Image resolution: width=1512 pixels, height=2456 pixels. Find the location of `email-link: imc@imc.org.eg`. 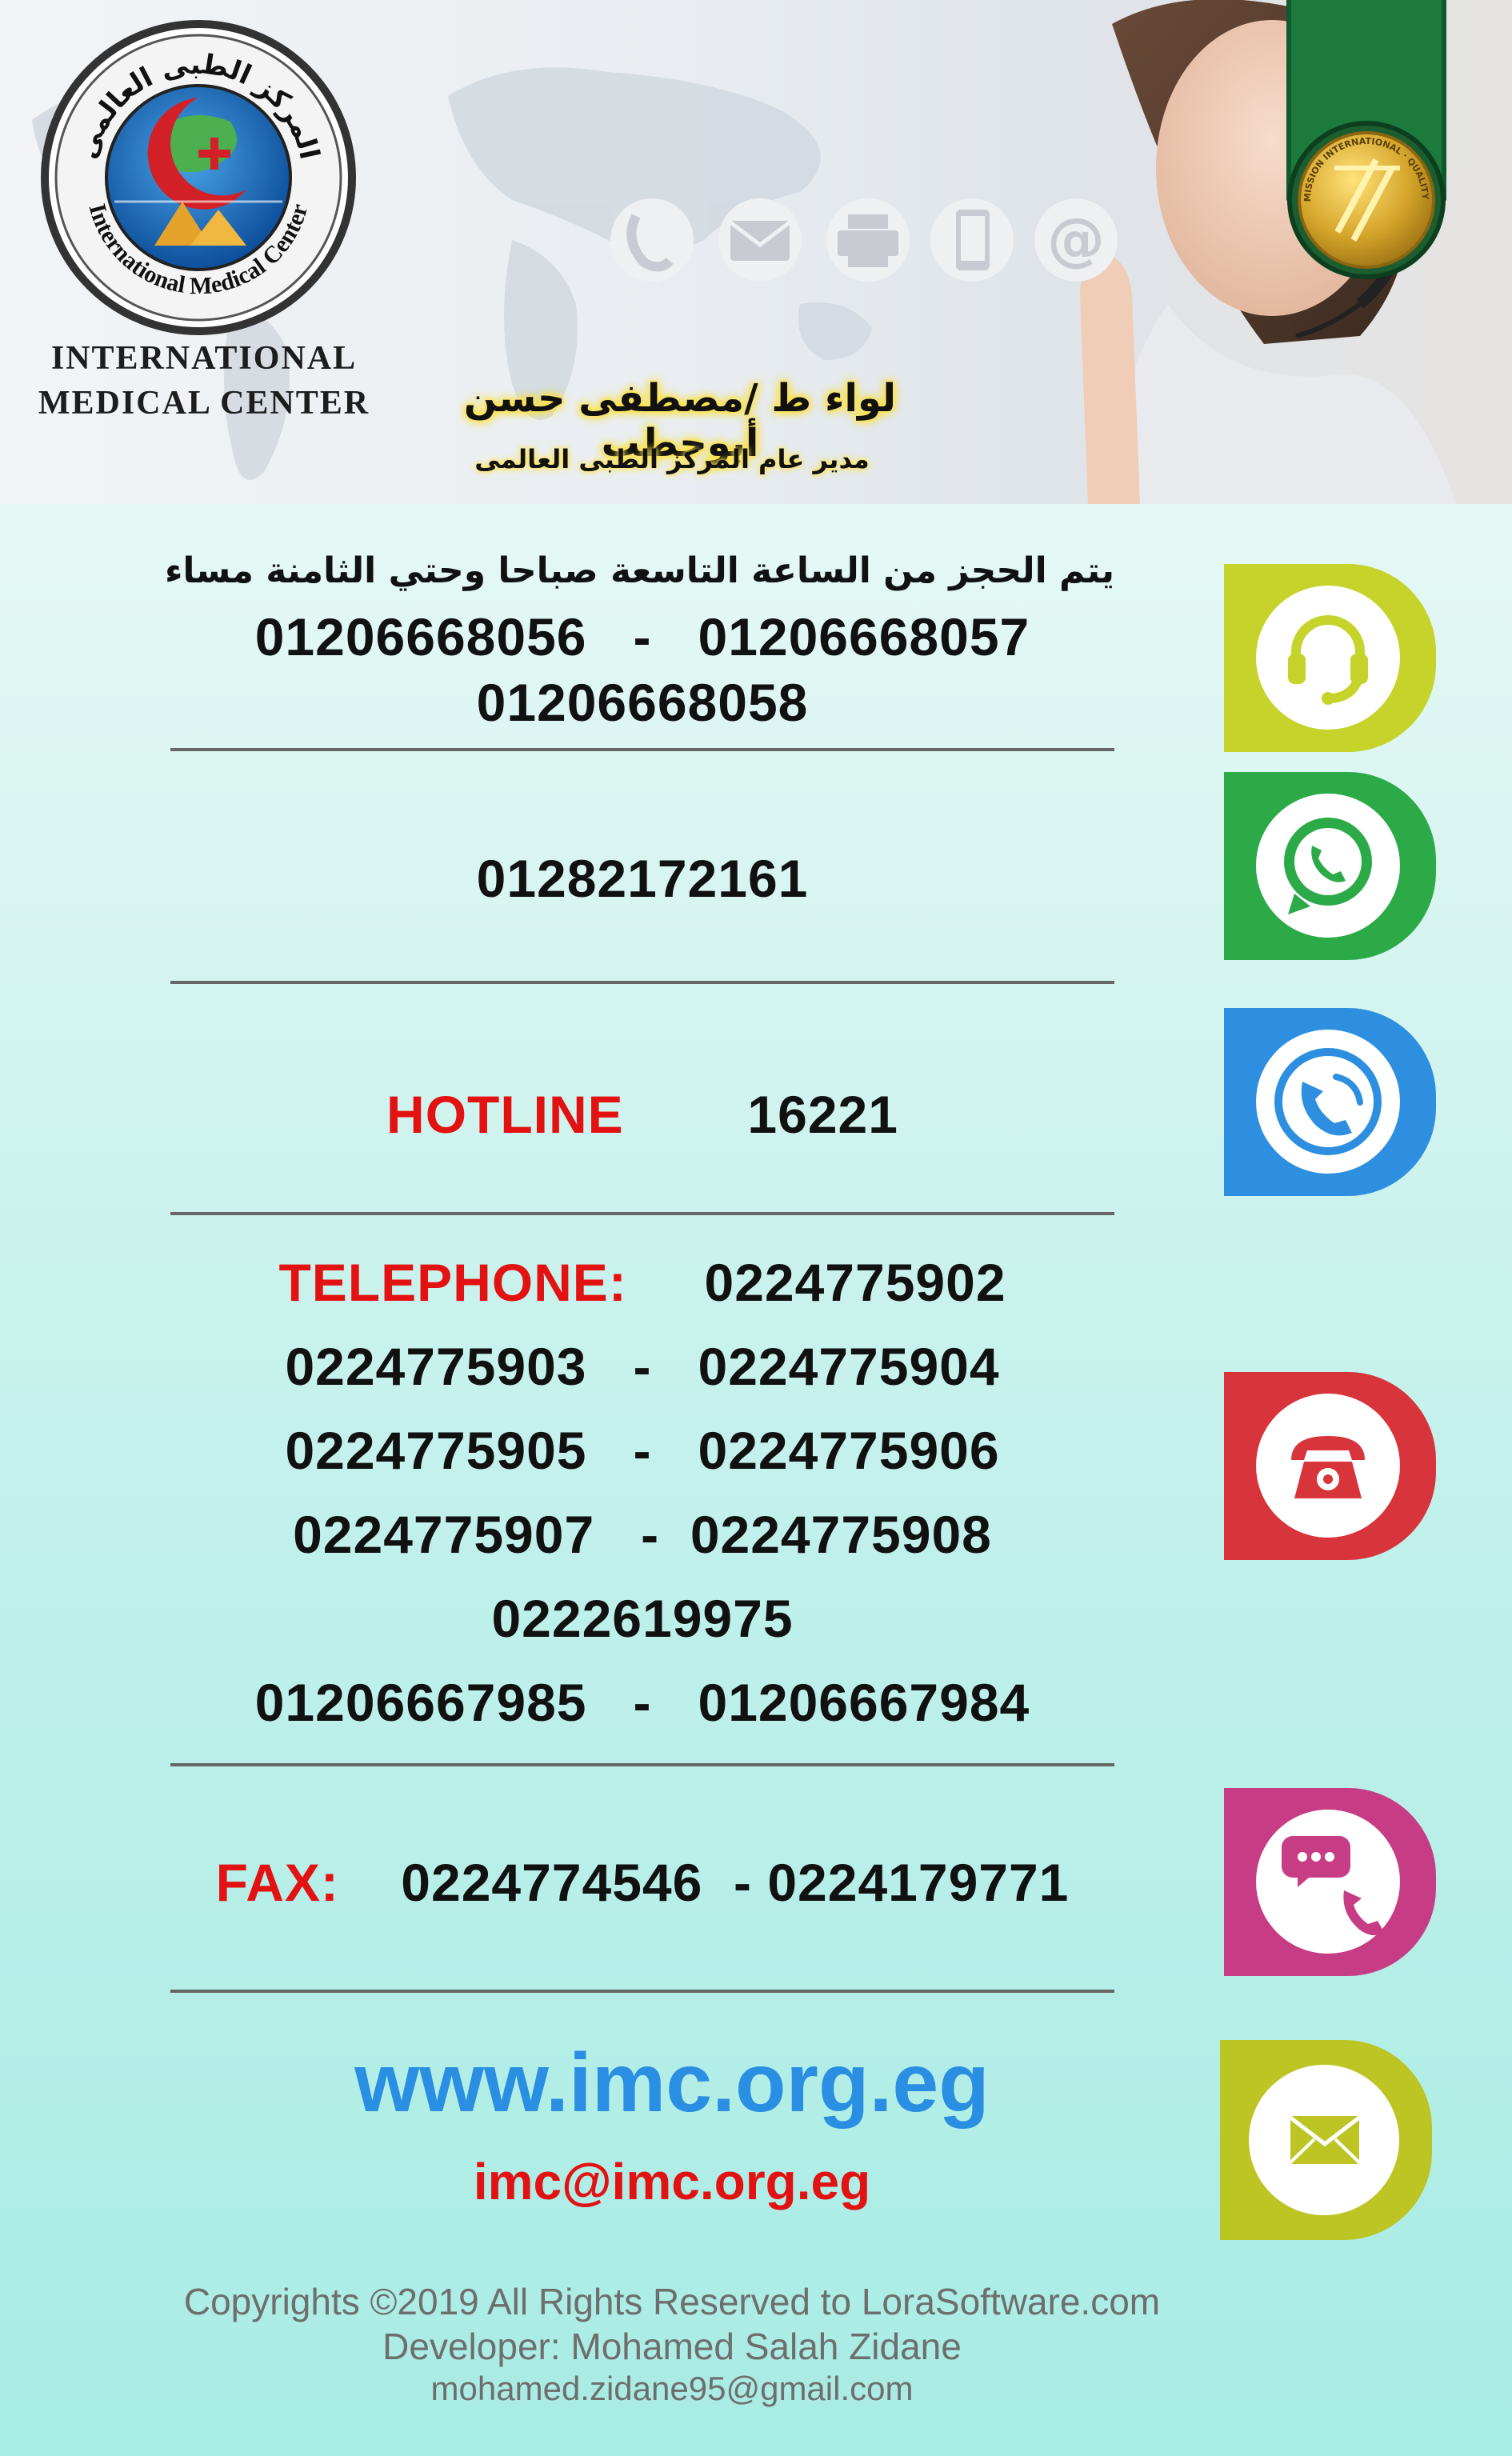

email-link: imc@imc.org.eg is located at coordinates (672, 2181).